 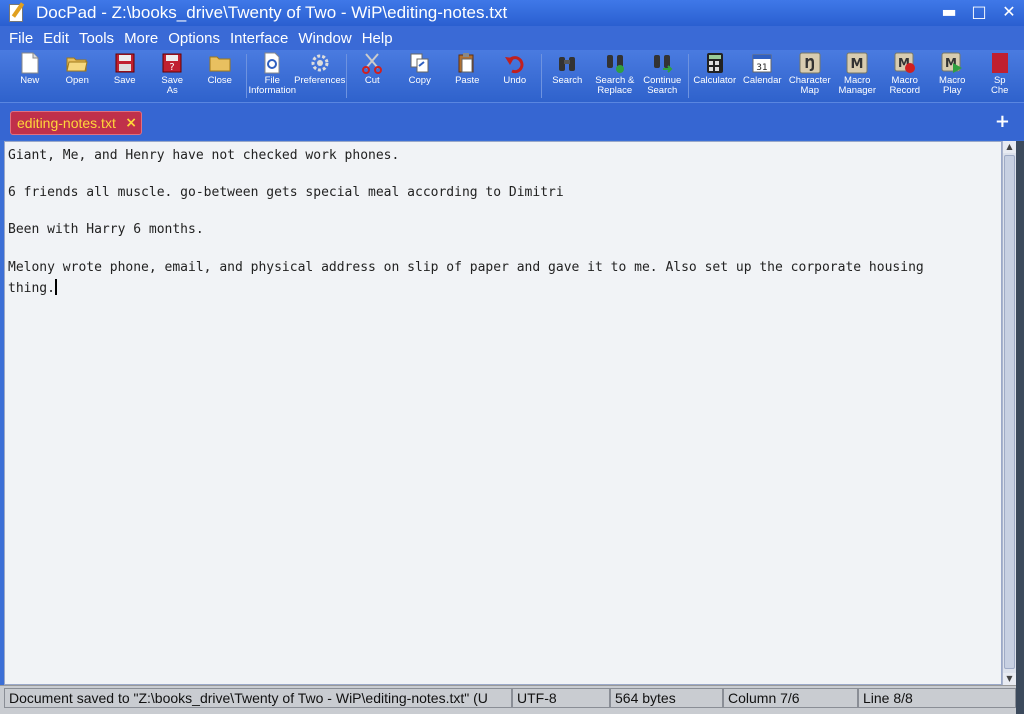 What do you see at coordinates (905, 63) in the screenshot?
I see `macro-record-icon: M` at bounding box center [905, 63].